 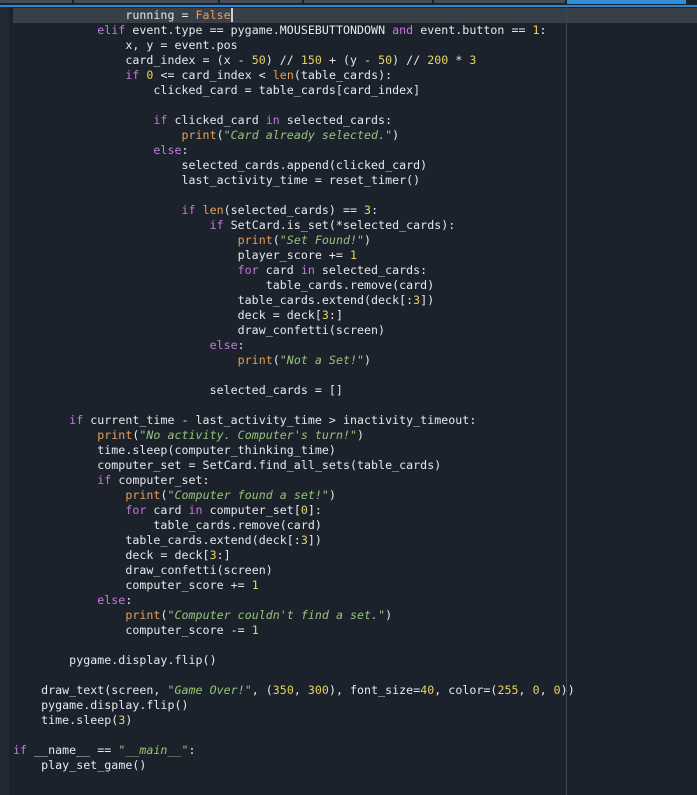 I want to click on code-line: running = False, so click(x=294, y=15).